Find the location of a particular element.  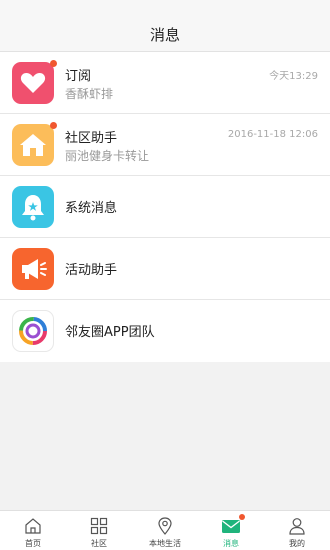

message-title: 订阅 is located at coordinates (78, 76).